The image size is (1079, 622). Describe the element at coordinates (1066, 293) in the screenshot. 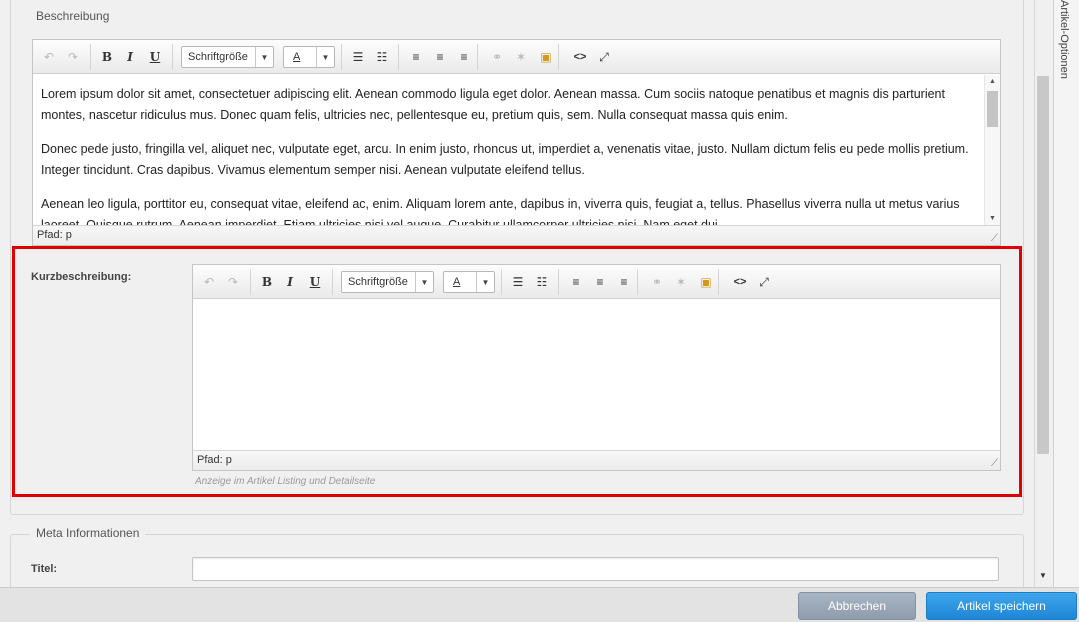

I see `article-options-tab: Artikel-Optionen` at that location.